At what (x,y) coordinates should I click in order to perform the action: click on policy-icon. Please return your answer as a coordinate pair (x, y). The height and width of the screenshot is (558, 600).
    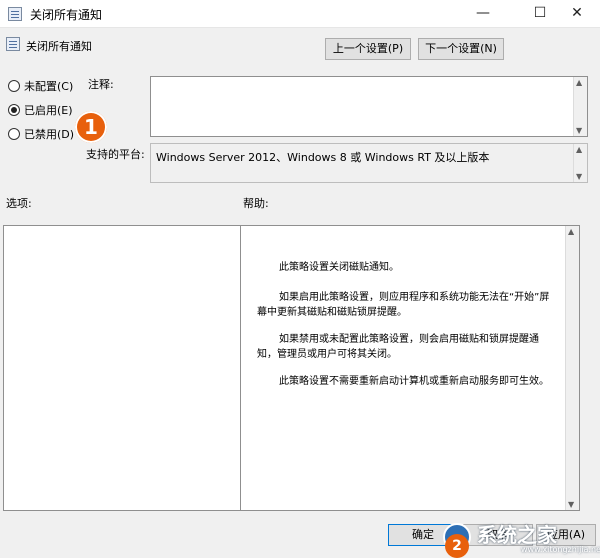
    Looking at the image, I should click on (15, 14).